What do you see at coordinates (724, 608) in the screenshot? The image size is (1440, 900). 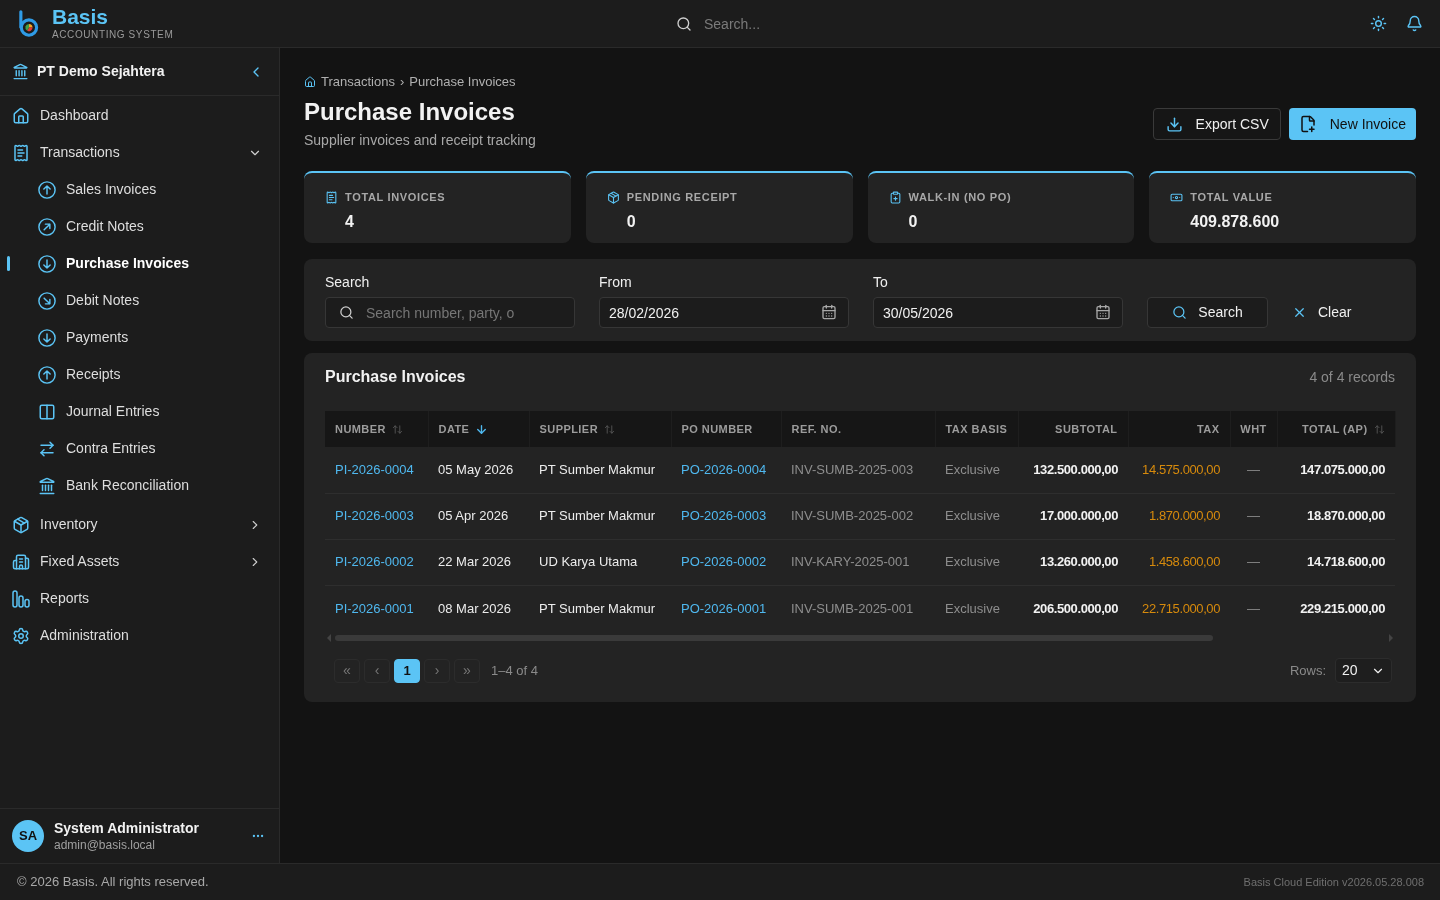 I see `table-link: PO-2026-0001` at bounding box center [724, 608].